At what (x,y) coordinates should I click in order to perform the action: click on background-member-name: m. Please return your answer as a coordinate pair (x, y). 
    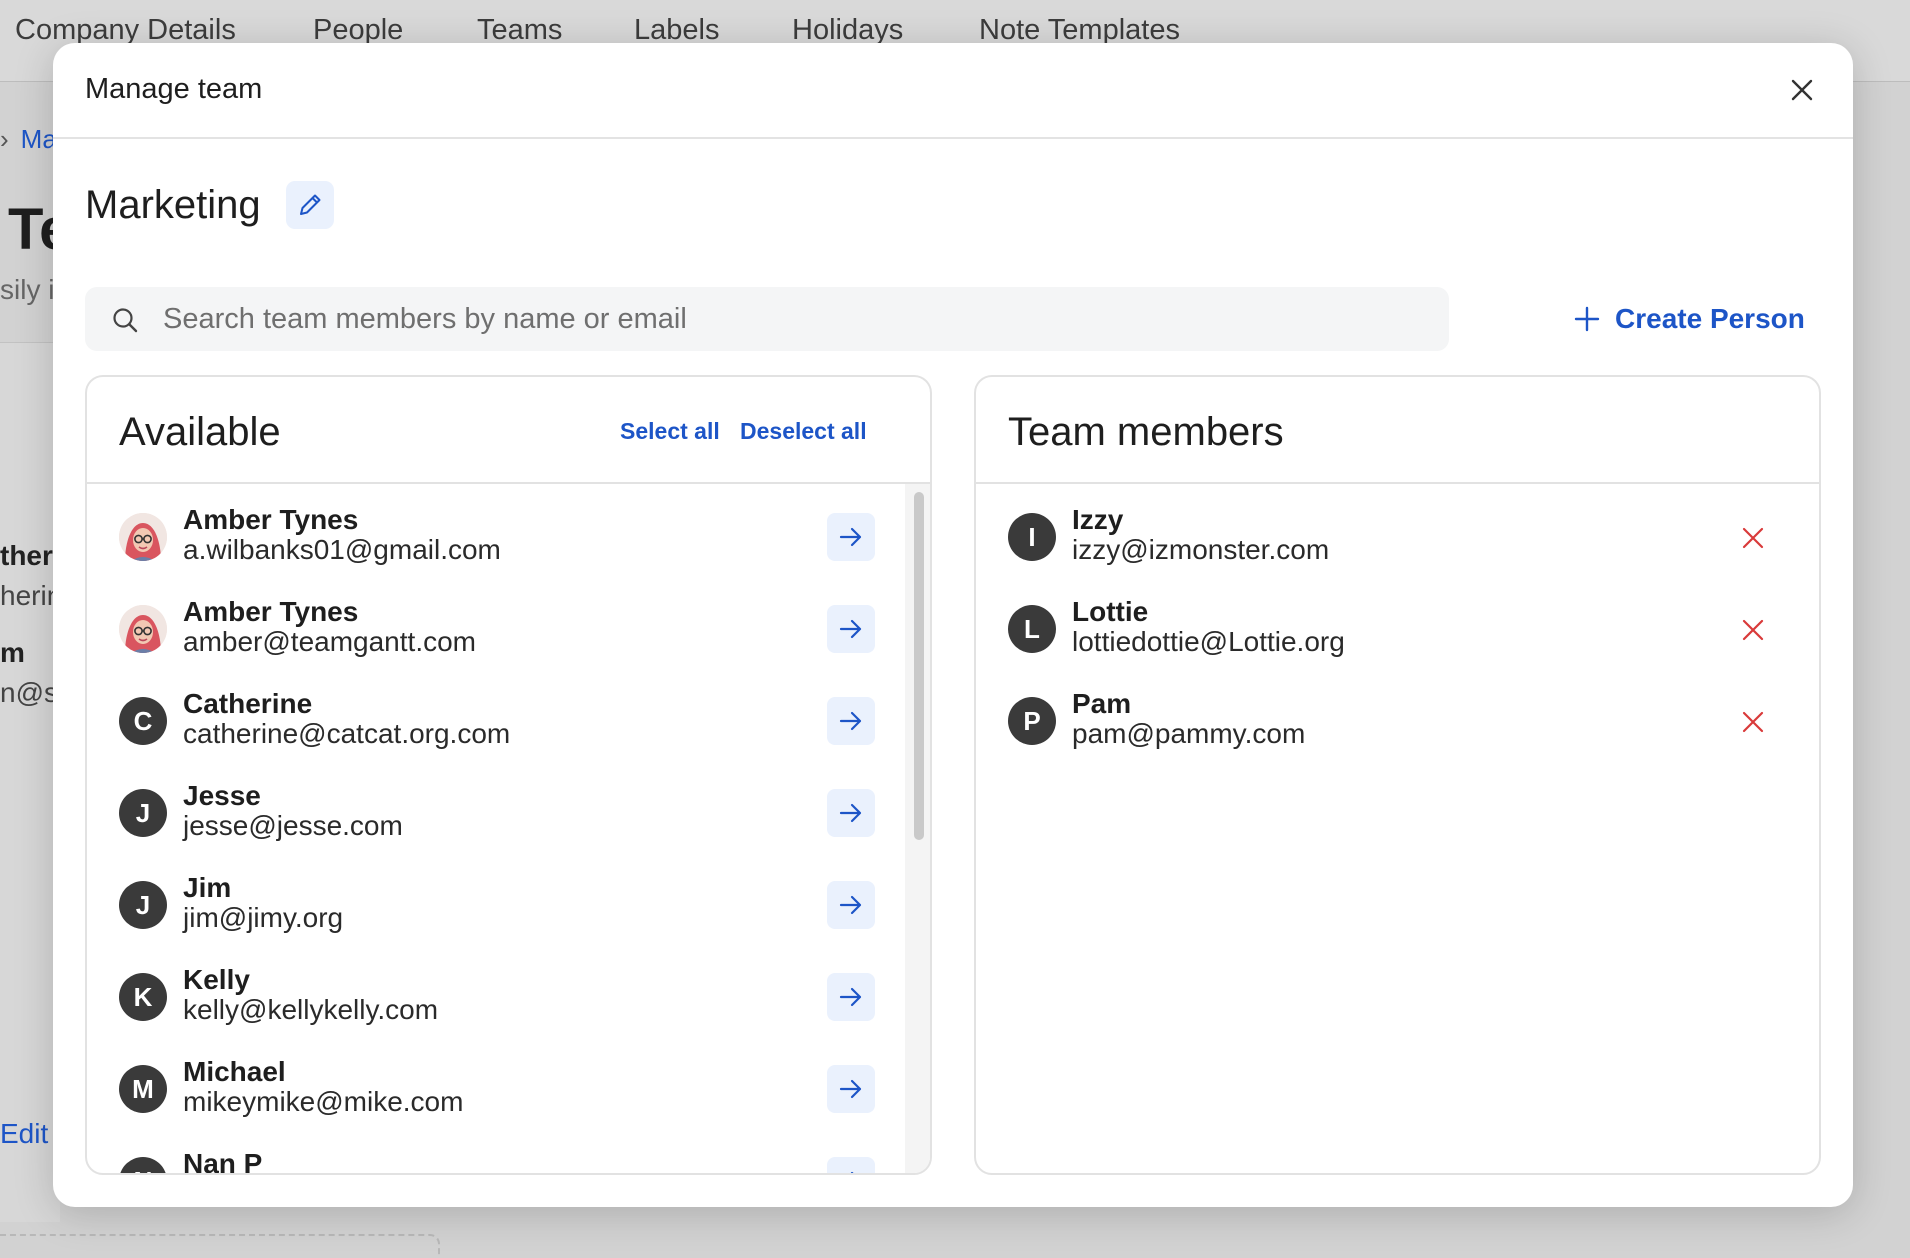
    Looking at the image, I should click on (12, 652).